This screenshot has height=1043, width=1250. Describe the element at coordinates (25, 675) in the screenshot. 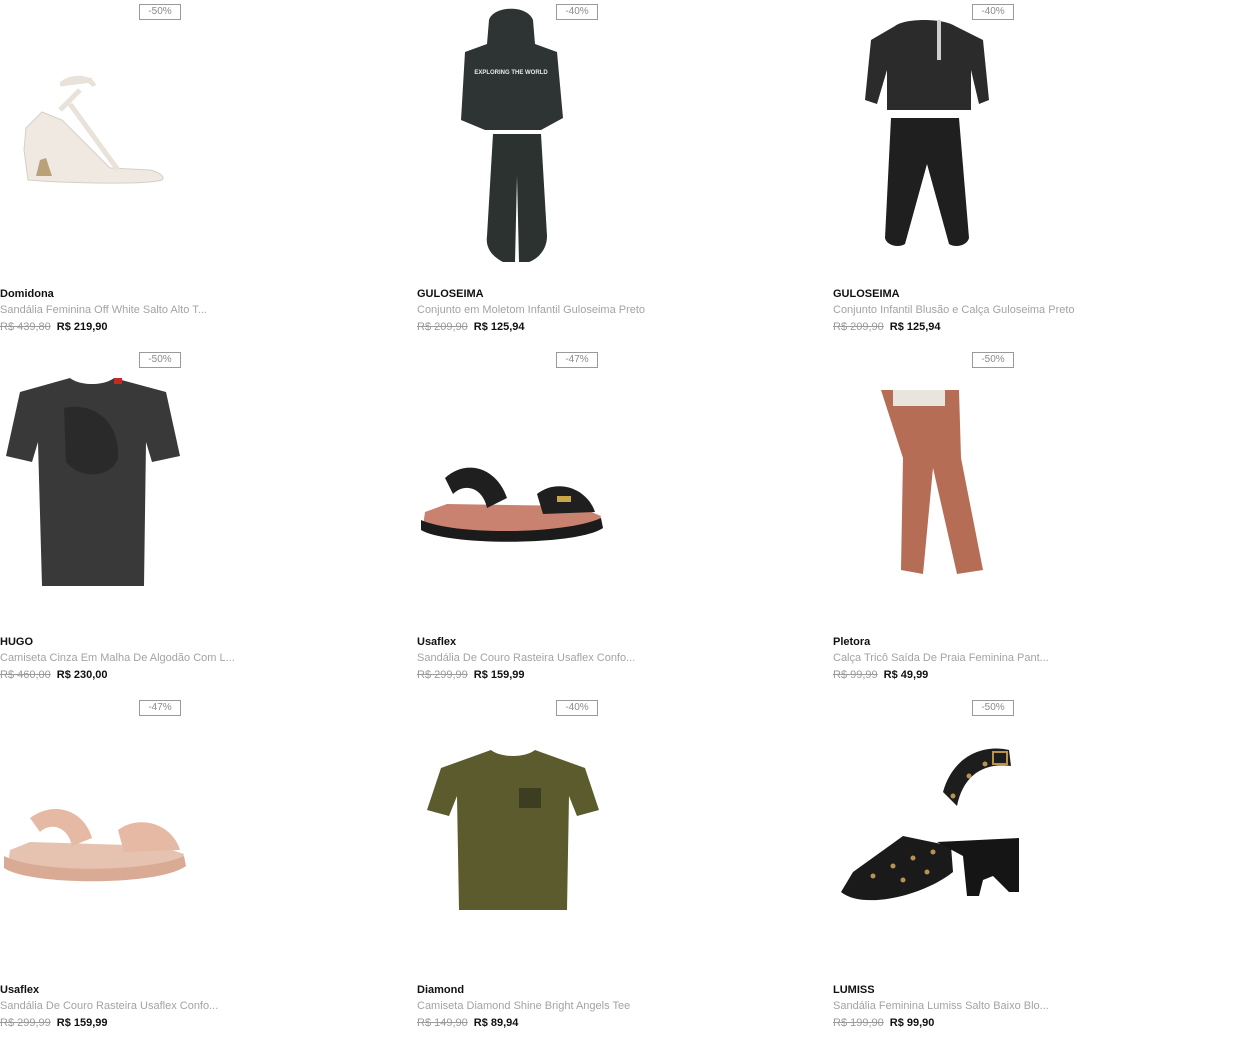

I see `old-price: R$ 460,00` at that location.